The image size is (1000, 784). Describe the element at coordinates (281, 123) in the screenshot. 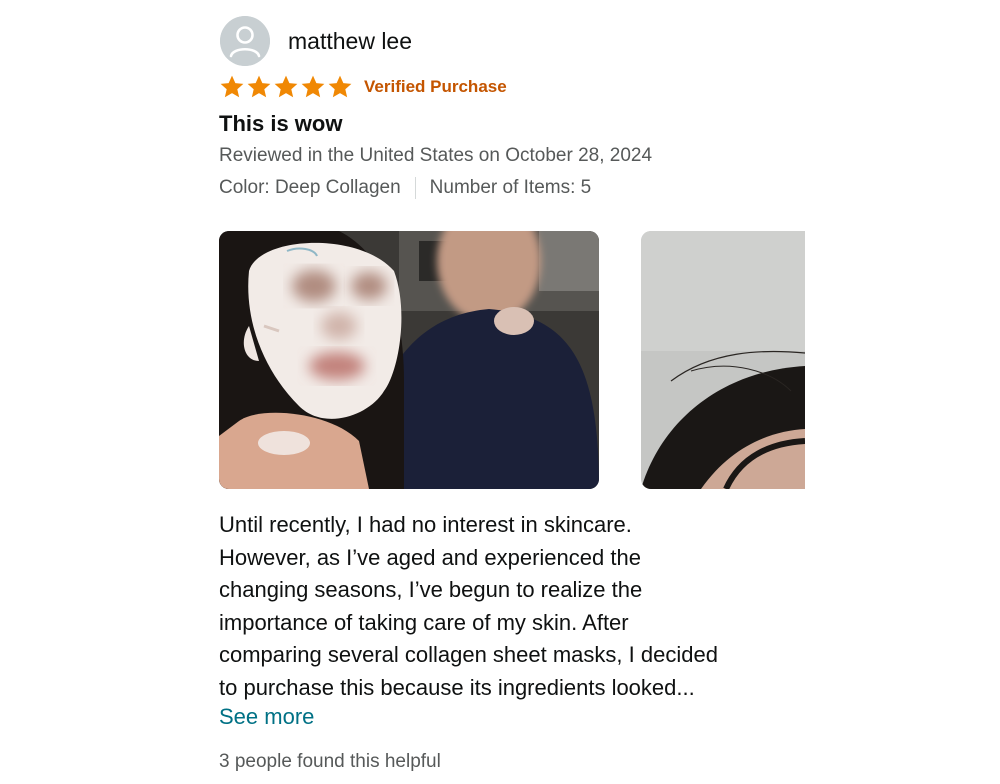

I see `review-title: This is wow` at that location.